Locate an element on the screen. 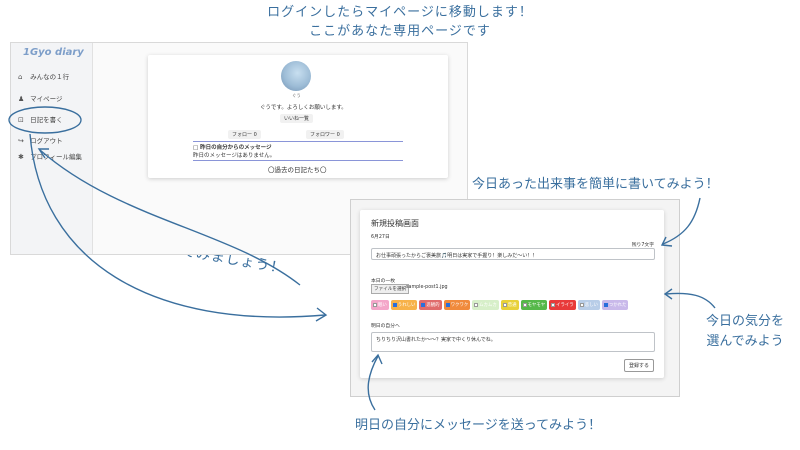 This screenshot has height=450, width=800. avatar is located at coordinates (296, 76).